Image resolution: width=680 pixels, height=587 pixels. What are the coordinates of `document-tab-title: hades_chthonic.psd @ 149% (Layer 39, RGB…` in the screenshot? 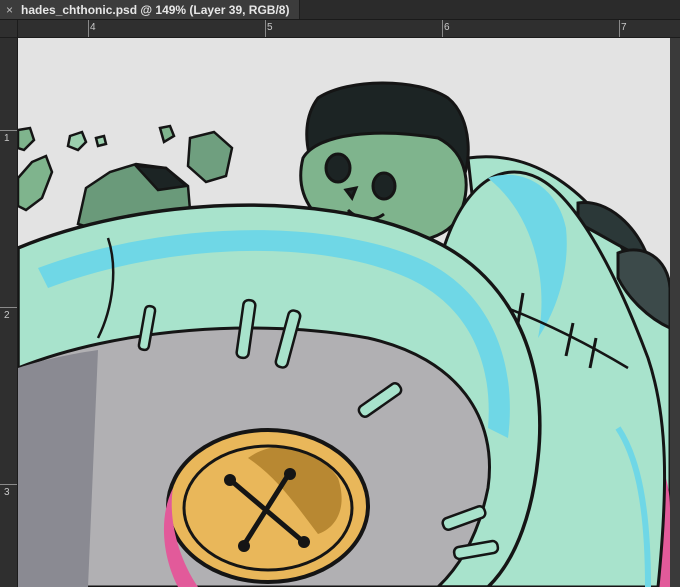 It's located at (155, 9).